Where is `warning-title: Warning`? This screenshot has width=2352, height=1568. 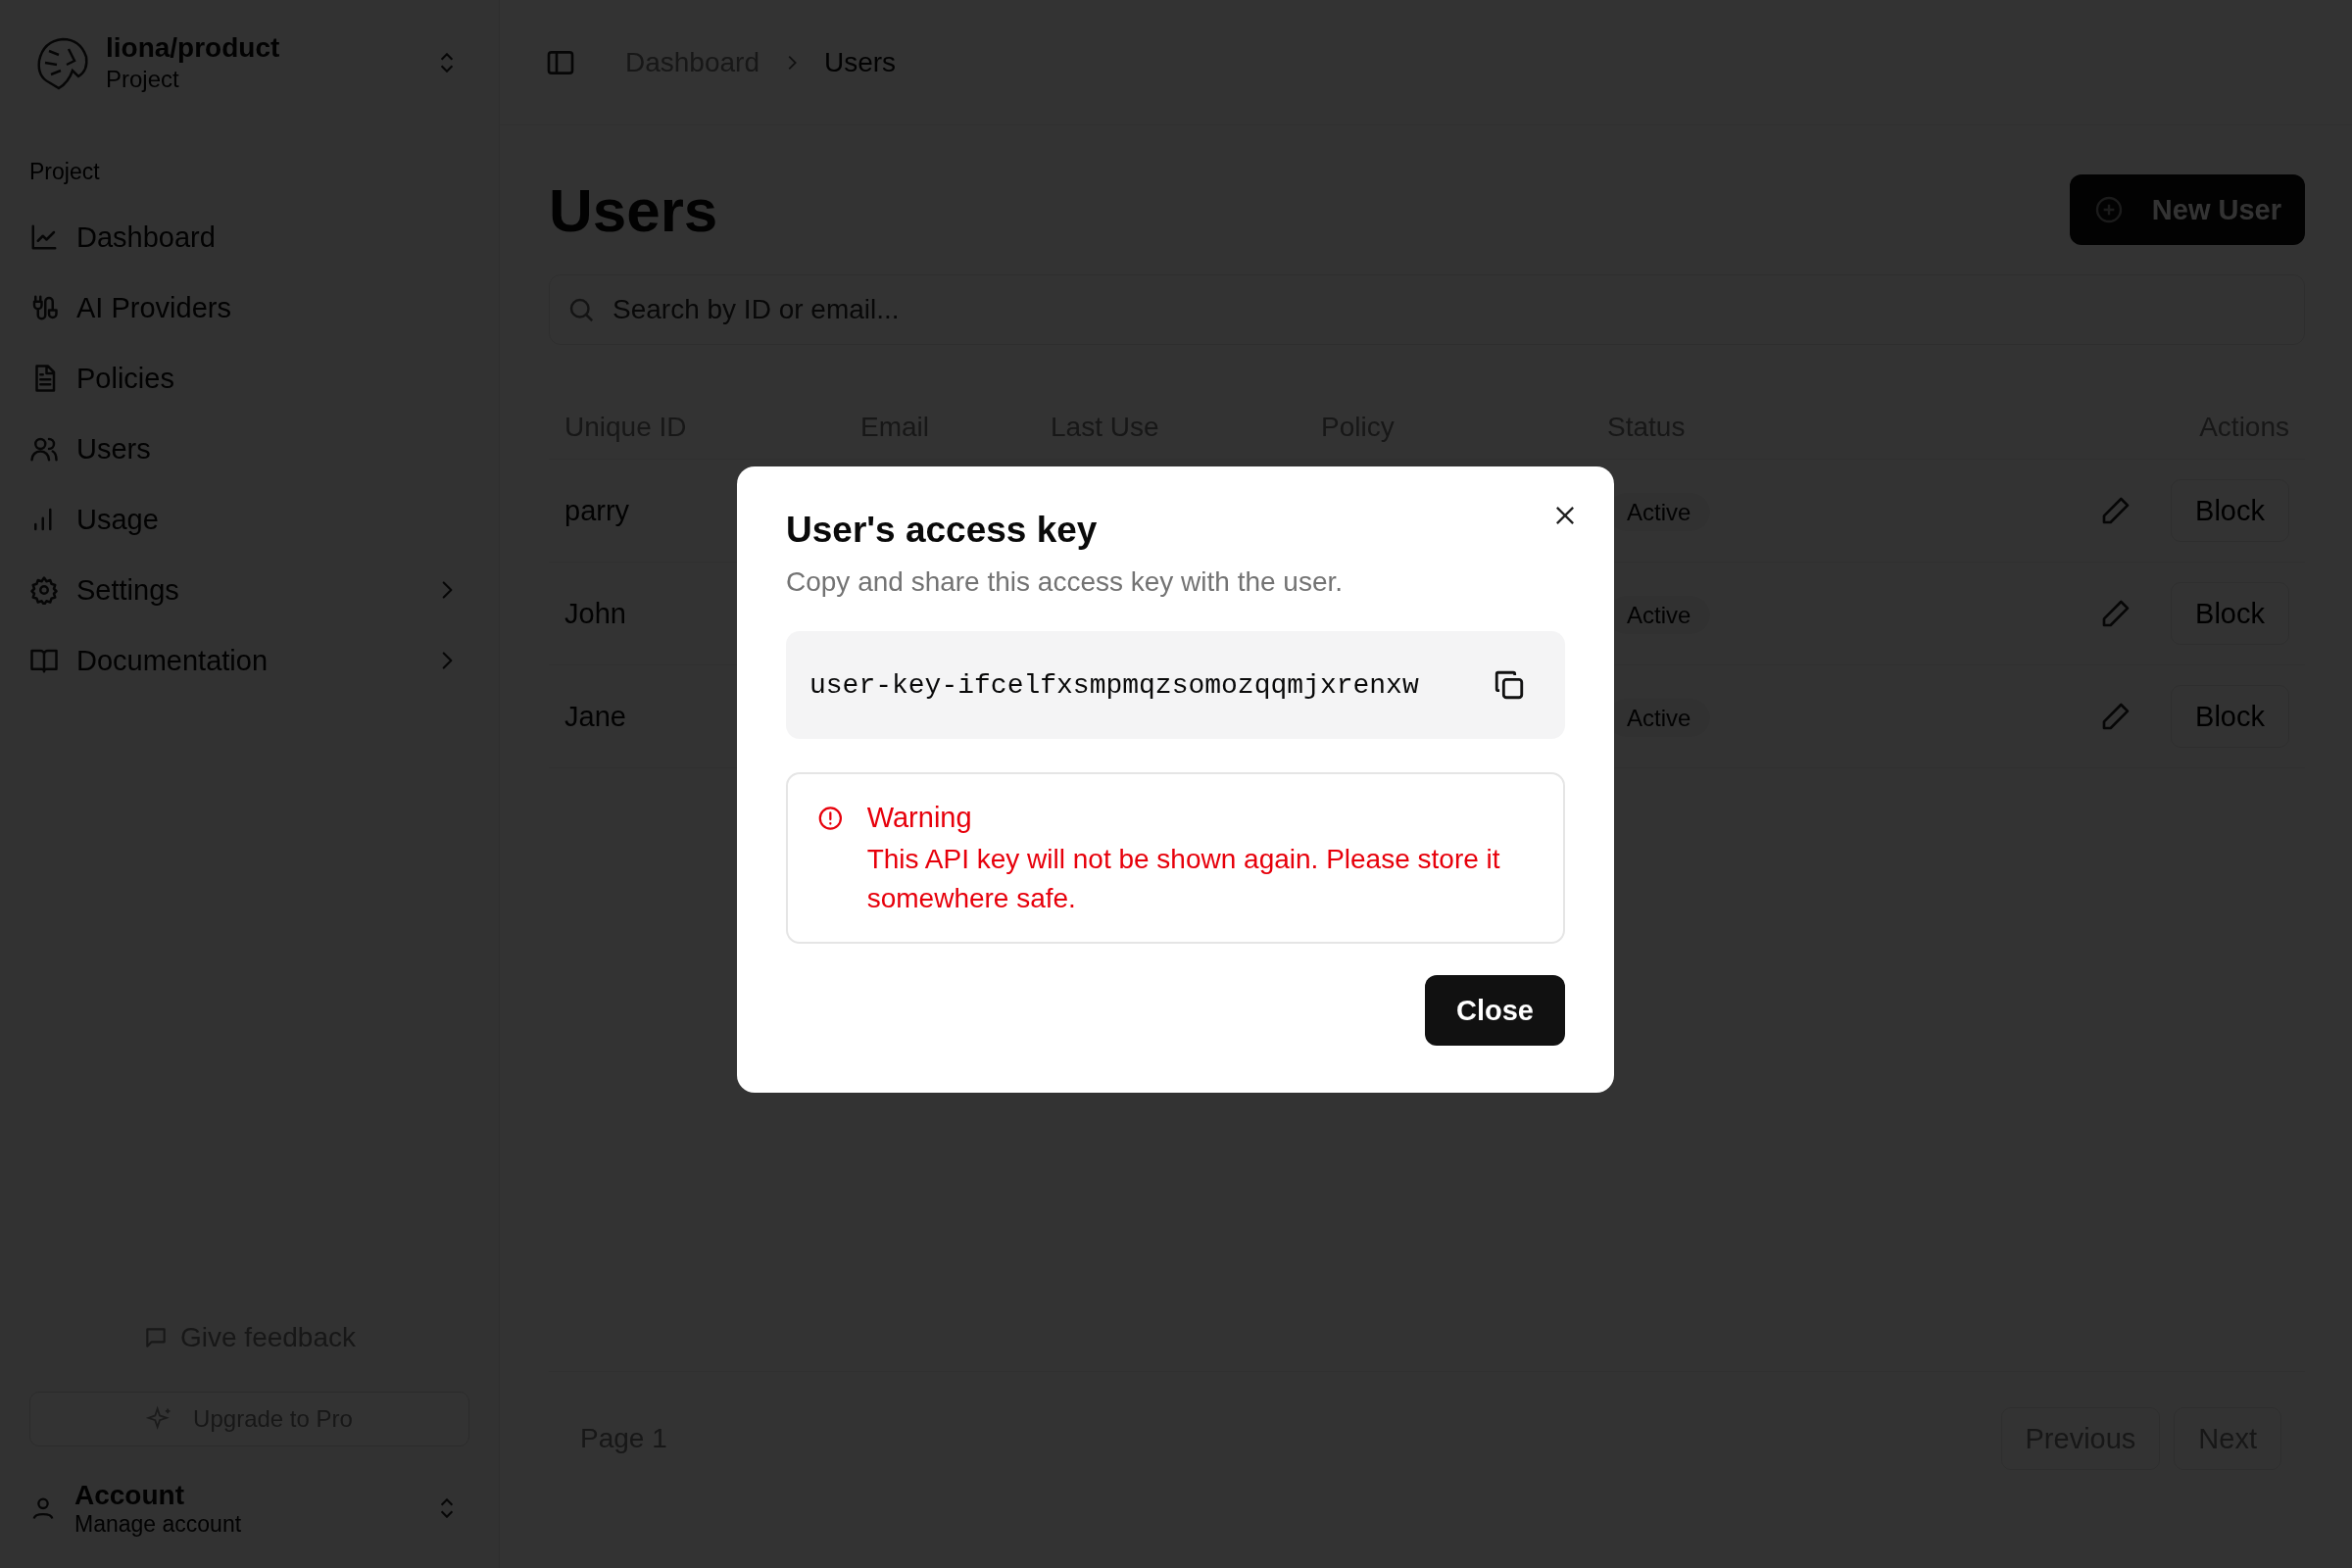
warning-title: Warning is located at coordinates (919, 818).